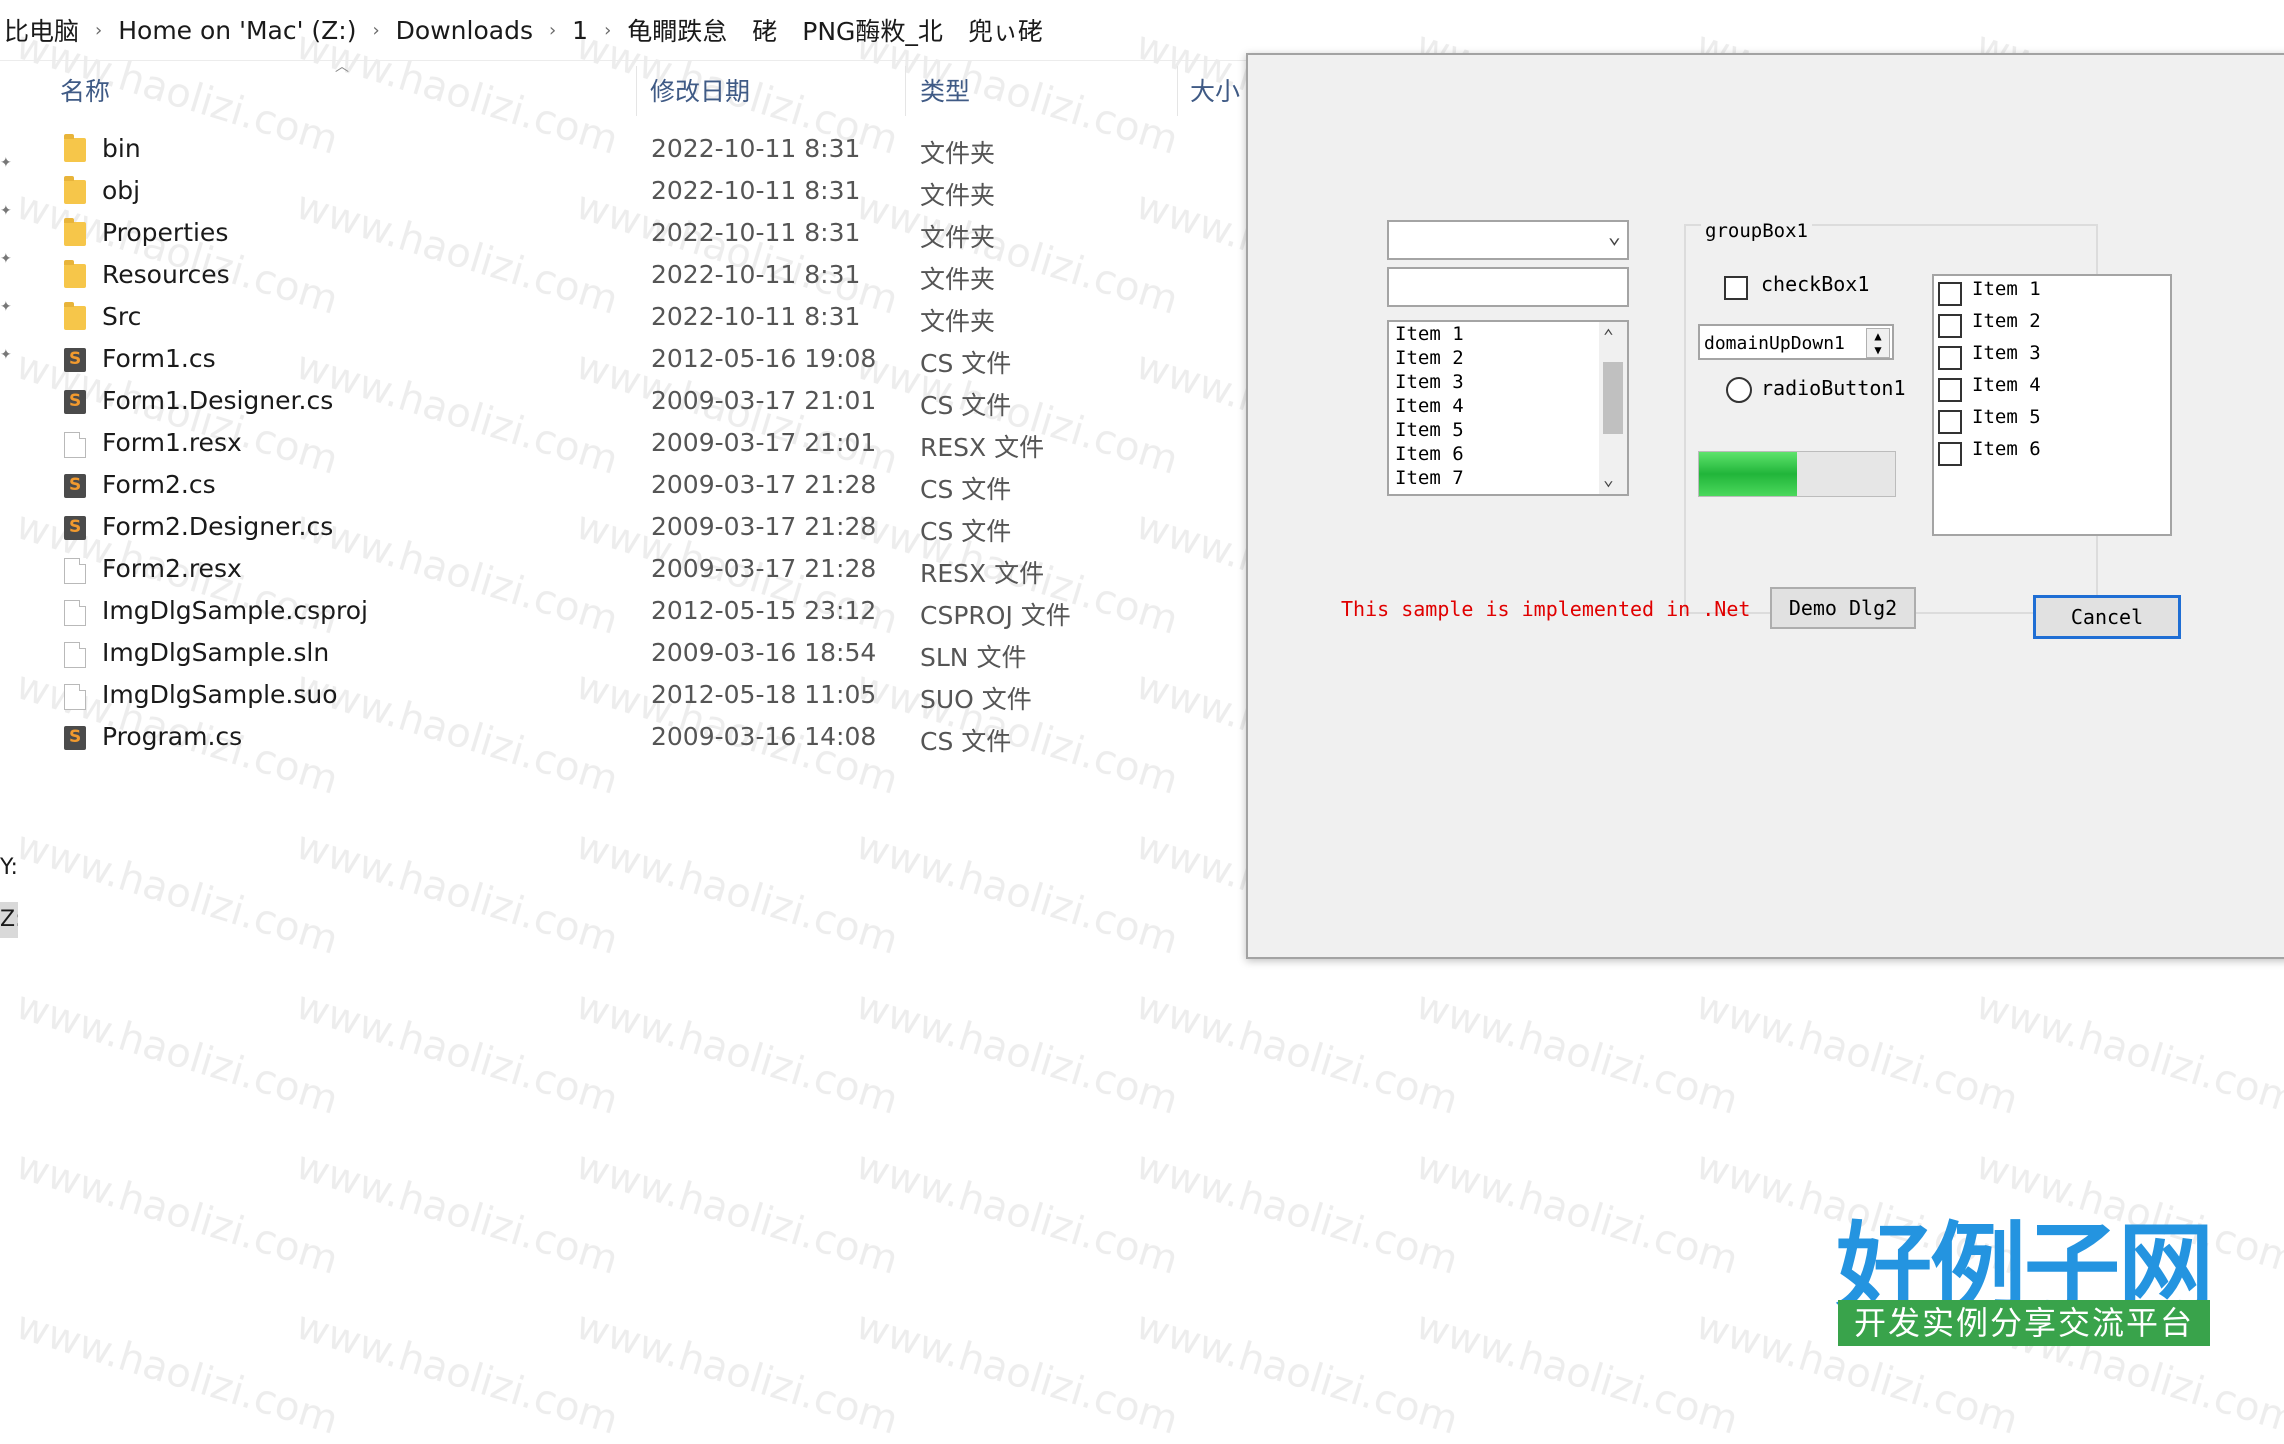 The height and width of the screenshot is (1444, 2284). Describe the element at coordinates (958, 153) in the screenshot. I see `file-type: 文件夹` at that location.